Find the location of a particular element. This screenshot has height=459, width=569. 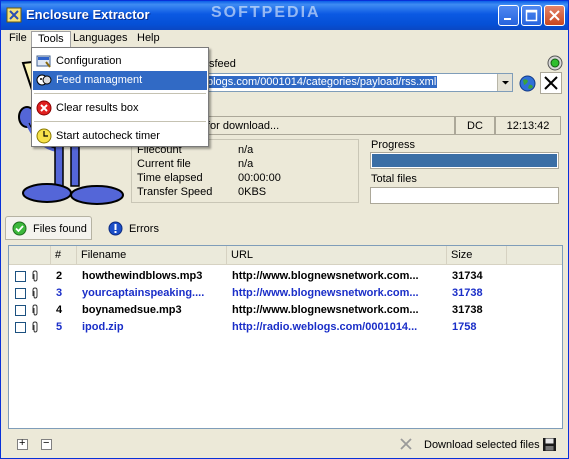

bottom-toolbar: + − Download selected files is located at coordinates (284, 444).